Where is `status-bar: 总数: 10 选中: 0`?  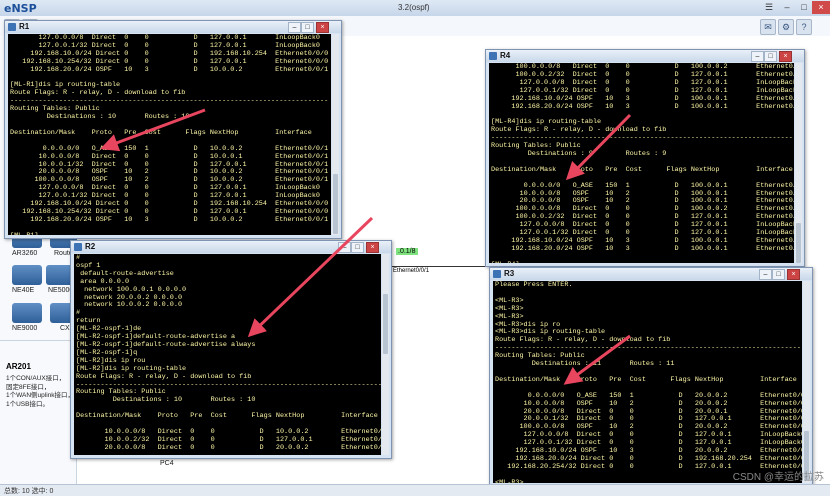 status-bar: 总数: 10 选中: 0 is located at coordinates (415, 490).